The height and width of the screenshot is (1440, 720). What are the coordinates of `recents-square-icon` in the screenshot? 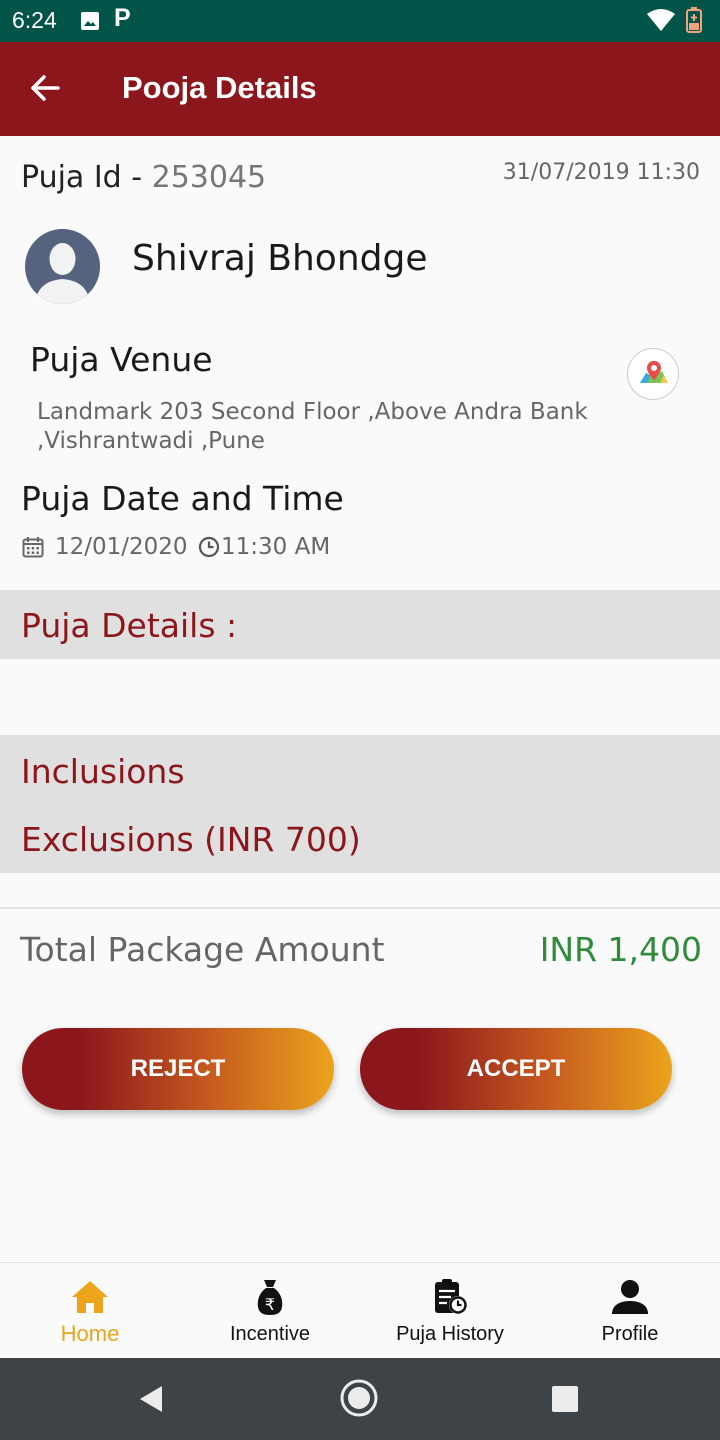 It's located at (565, 1399).